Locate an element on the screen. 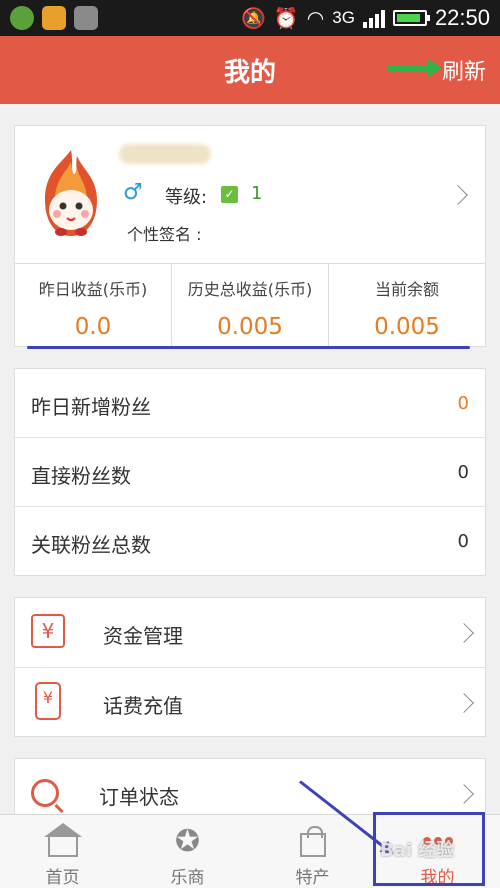 This screenshot has width=500, height=888. fans-row-direct: 直接粉丝数 0 is located at coordinates (250, 472).